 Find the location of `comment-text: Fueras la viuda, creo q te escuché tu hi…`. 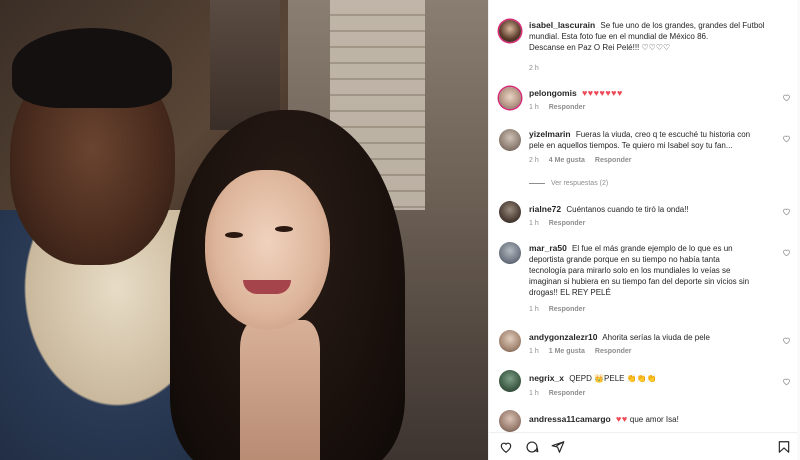

comment-text: Fueras la viuda, creo q te escuché tu hi… is located at coordinates (663, 134).